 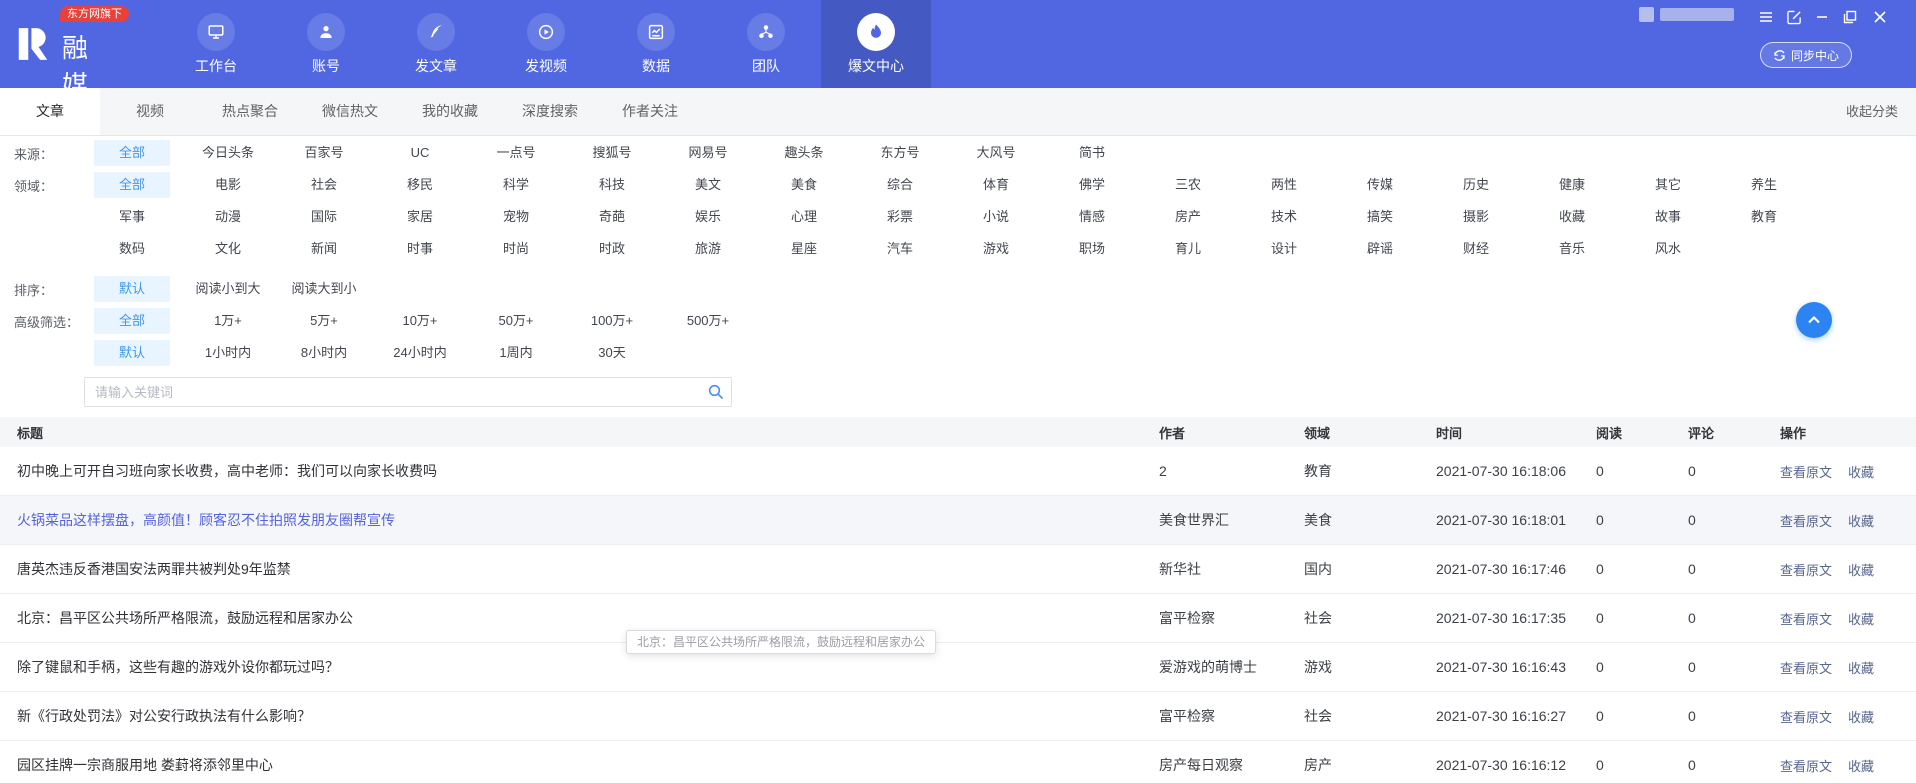 What do you see at coordinates (420, 217) in the screenshot?
I see `domain-option-chip: 家居` at bounding box center [420, 217].